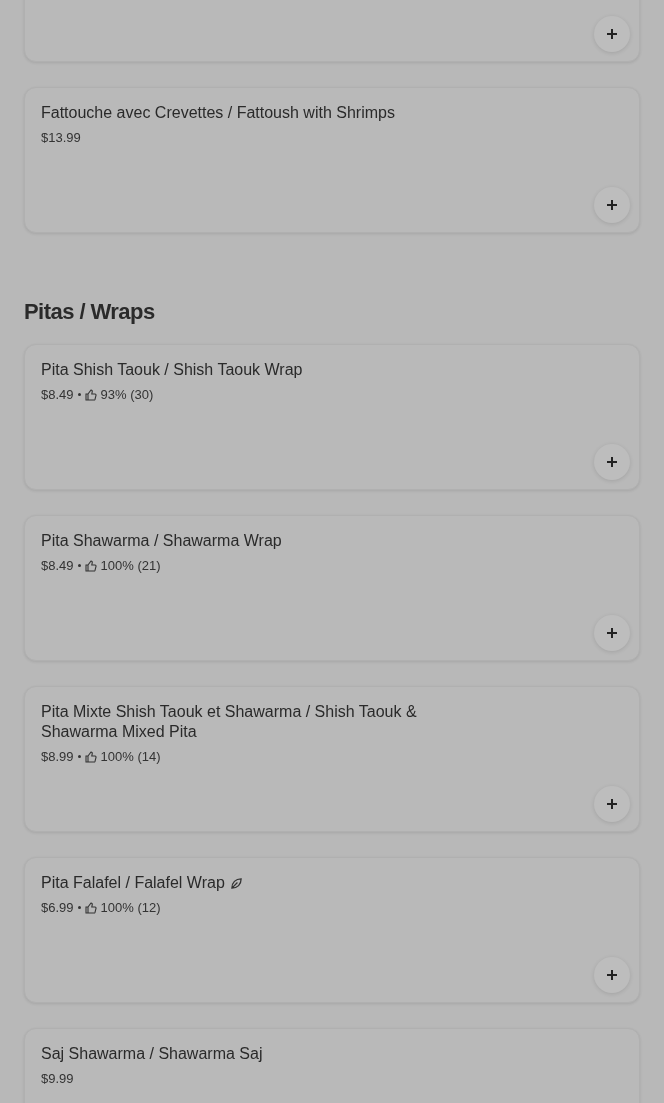 This screenshot has width=664, height=1103. What do you see at coordinates (229, 722) in the screenshot?
I see `item-name: Pita Mixte Shish Taouk et Shawarma / Shish Taouk & Shawarma Mixed Pita` at bounding box center [229, 722].